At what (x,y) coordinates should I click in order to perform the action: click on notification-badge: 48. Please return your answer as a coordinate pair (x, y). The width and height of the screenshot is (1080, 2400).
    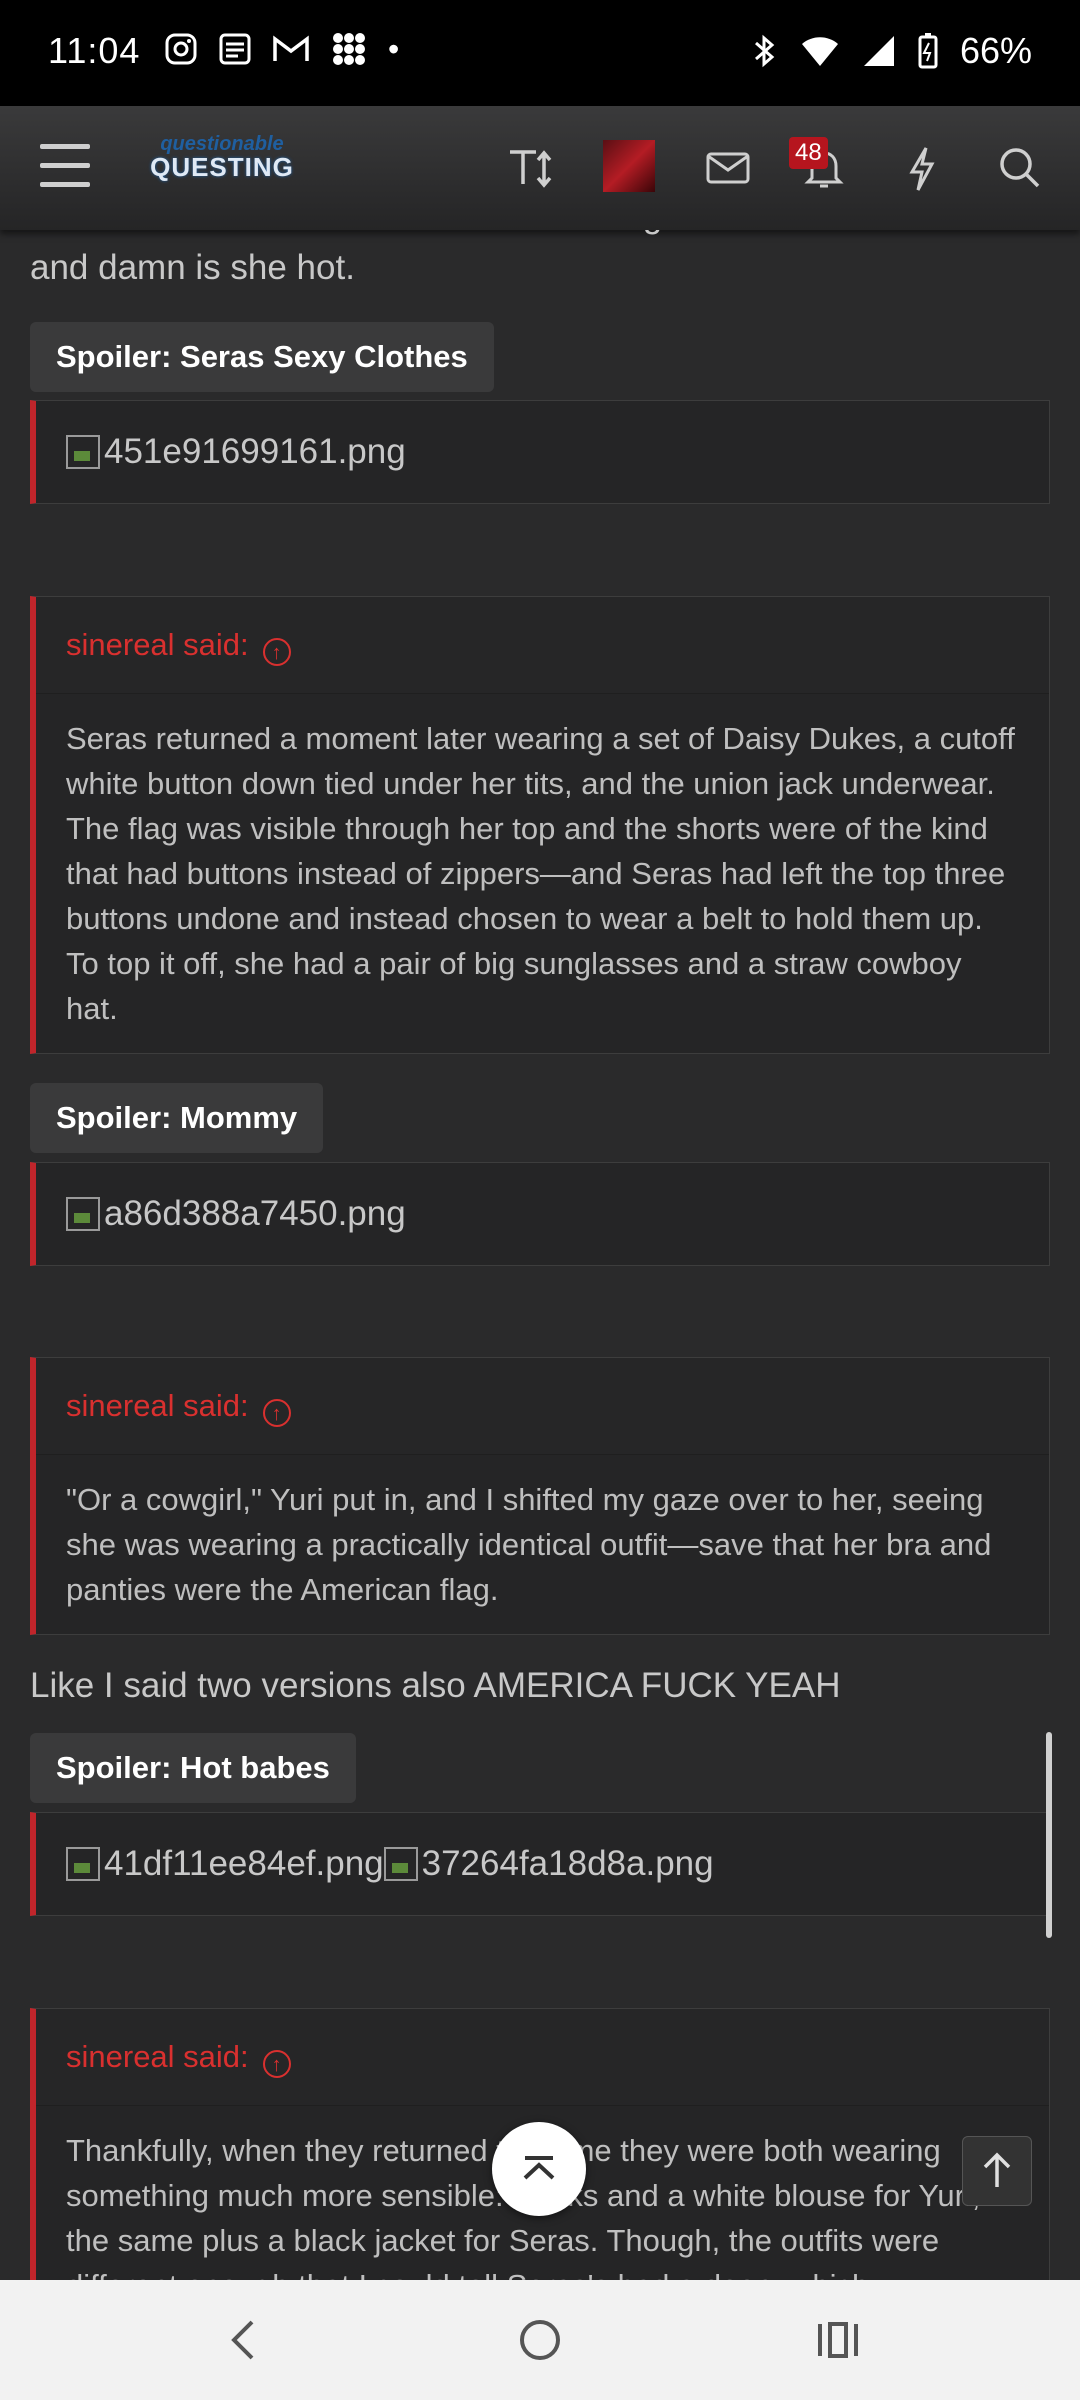
    Looking at the image, I should click on (808, 153).